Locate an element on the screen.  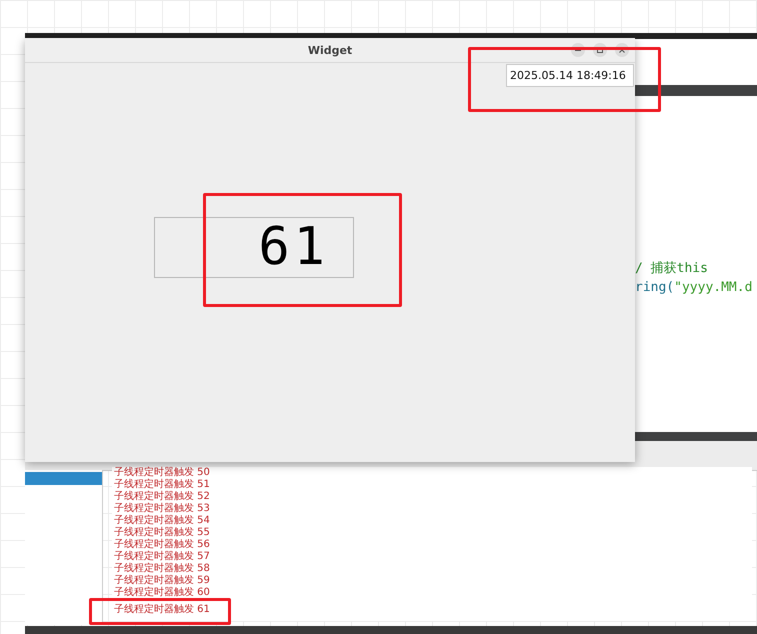
output-line: 子线程定时器触发 59 is located at coordinates (162, 580).